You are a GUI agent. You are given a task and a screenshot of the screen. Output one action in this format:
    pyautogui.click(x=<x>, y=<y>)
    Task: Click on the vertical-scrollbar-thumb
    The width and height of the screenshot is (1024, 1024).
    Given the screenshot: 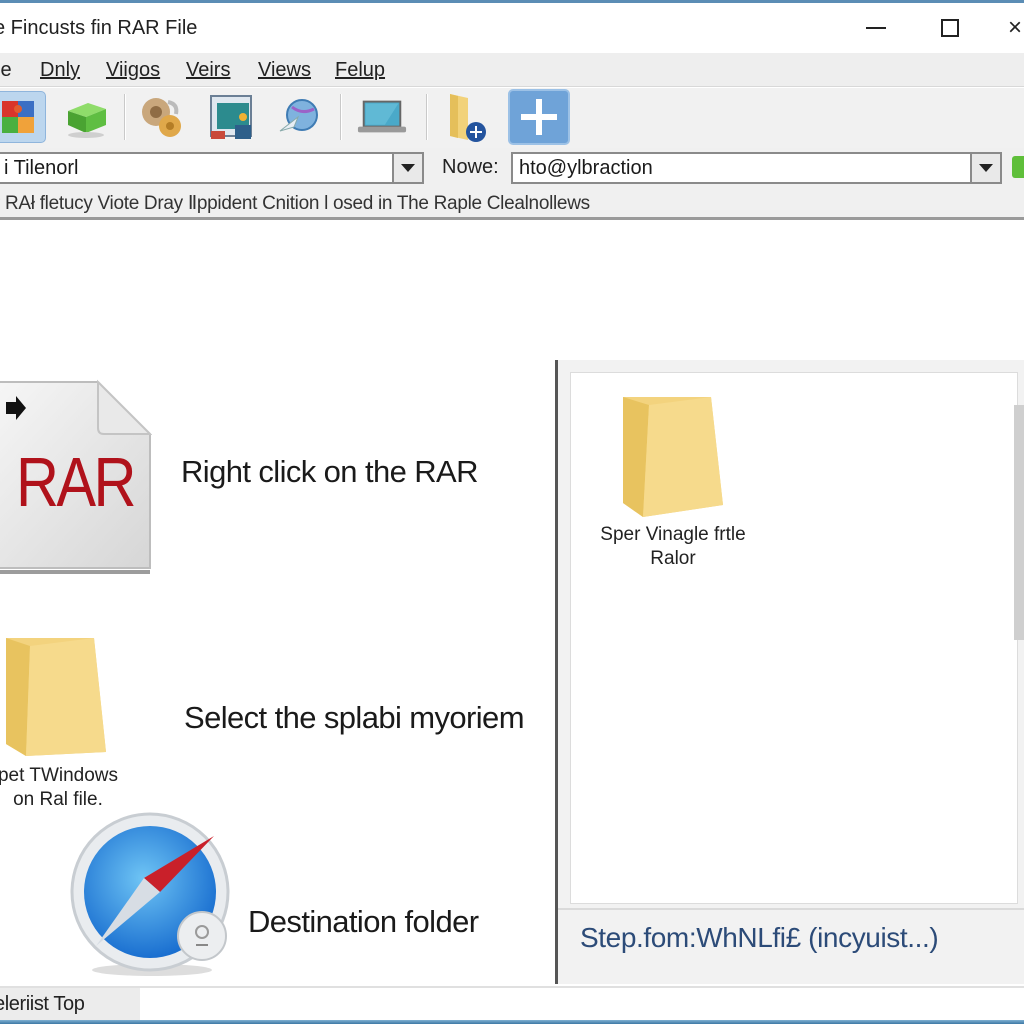 What is the action you would take?
    pyautogui.click(x=1019, y=522)
    